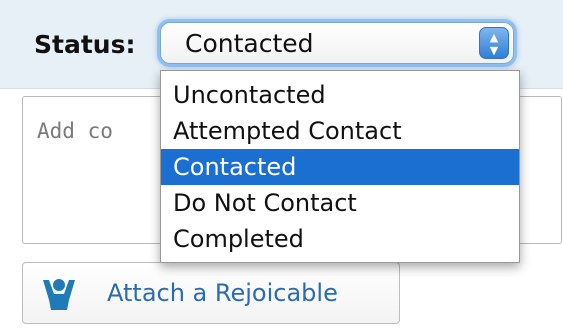 The image size is (563, 333). I want to click on comment-placeholder: Add co, so click(75, 131).